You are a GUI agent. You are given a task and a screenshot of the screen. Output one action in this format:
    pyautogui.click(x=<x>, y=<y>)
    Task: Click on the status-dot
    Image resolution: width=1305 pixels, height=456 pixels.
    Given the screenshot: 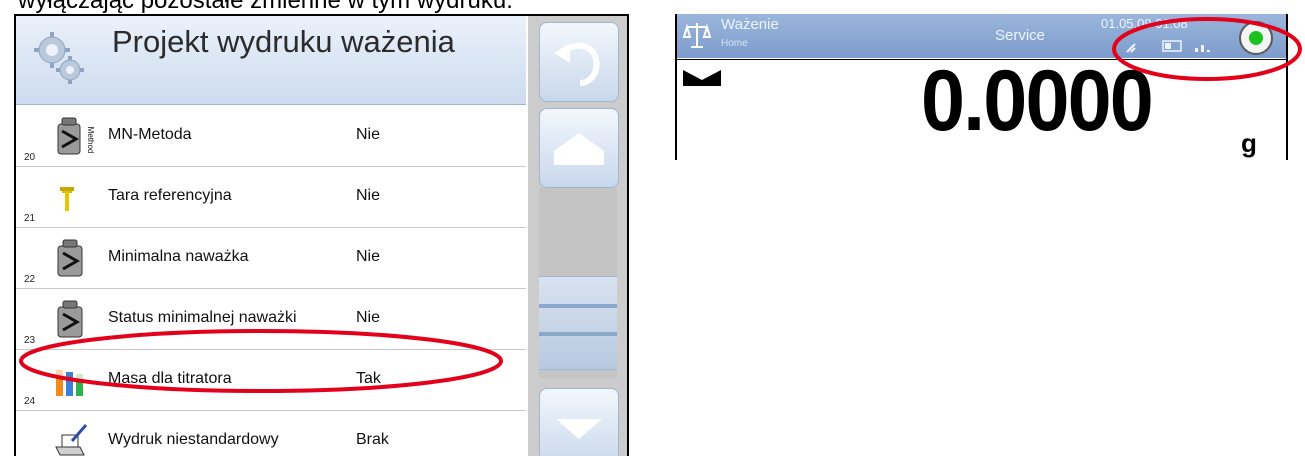 What is the action you would take?
    pyautogui.click(x=1256, y=38)
    